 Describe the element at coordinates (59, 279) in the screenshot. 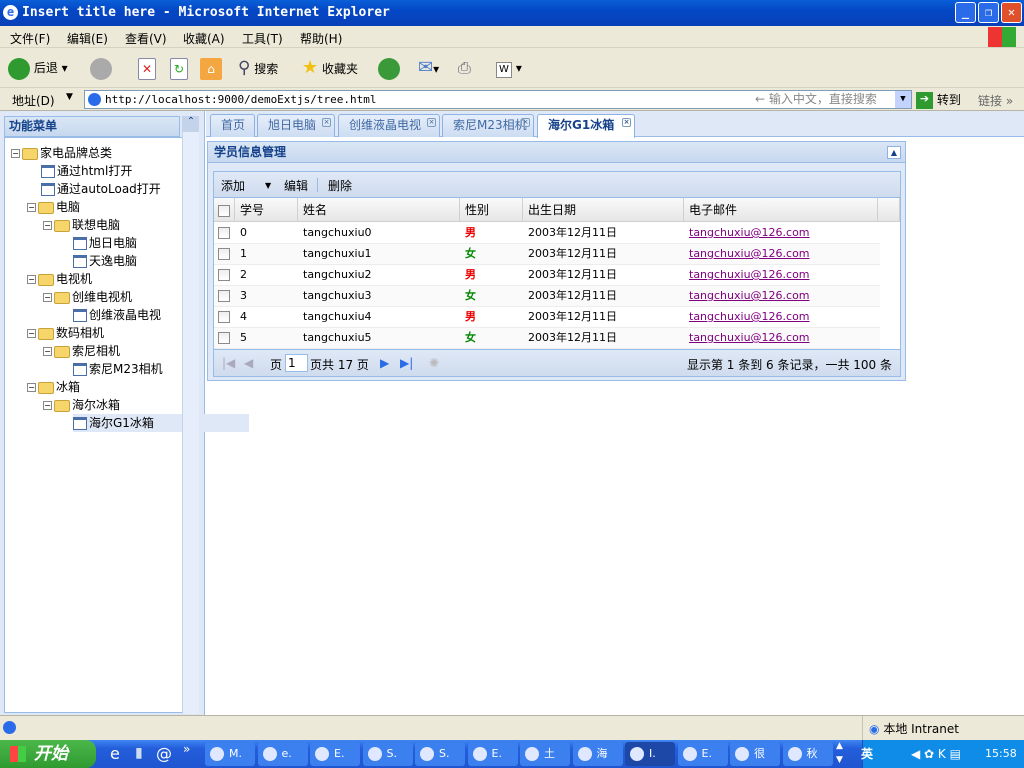

I see `tree-node: − 电视机` at that location.